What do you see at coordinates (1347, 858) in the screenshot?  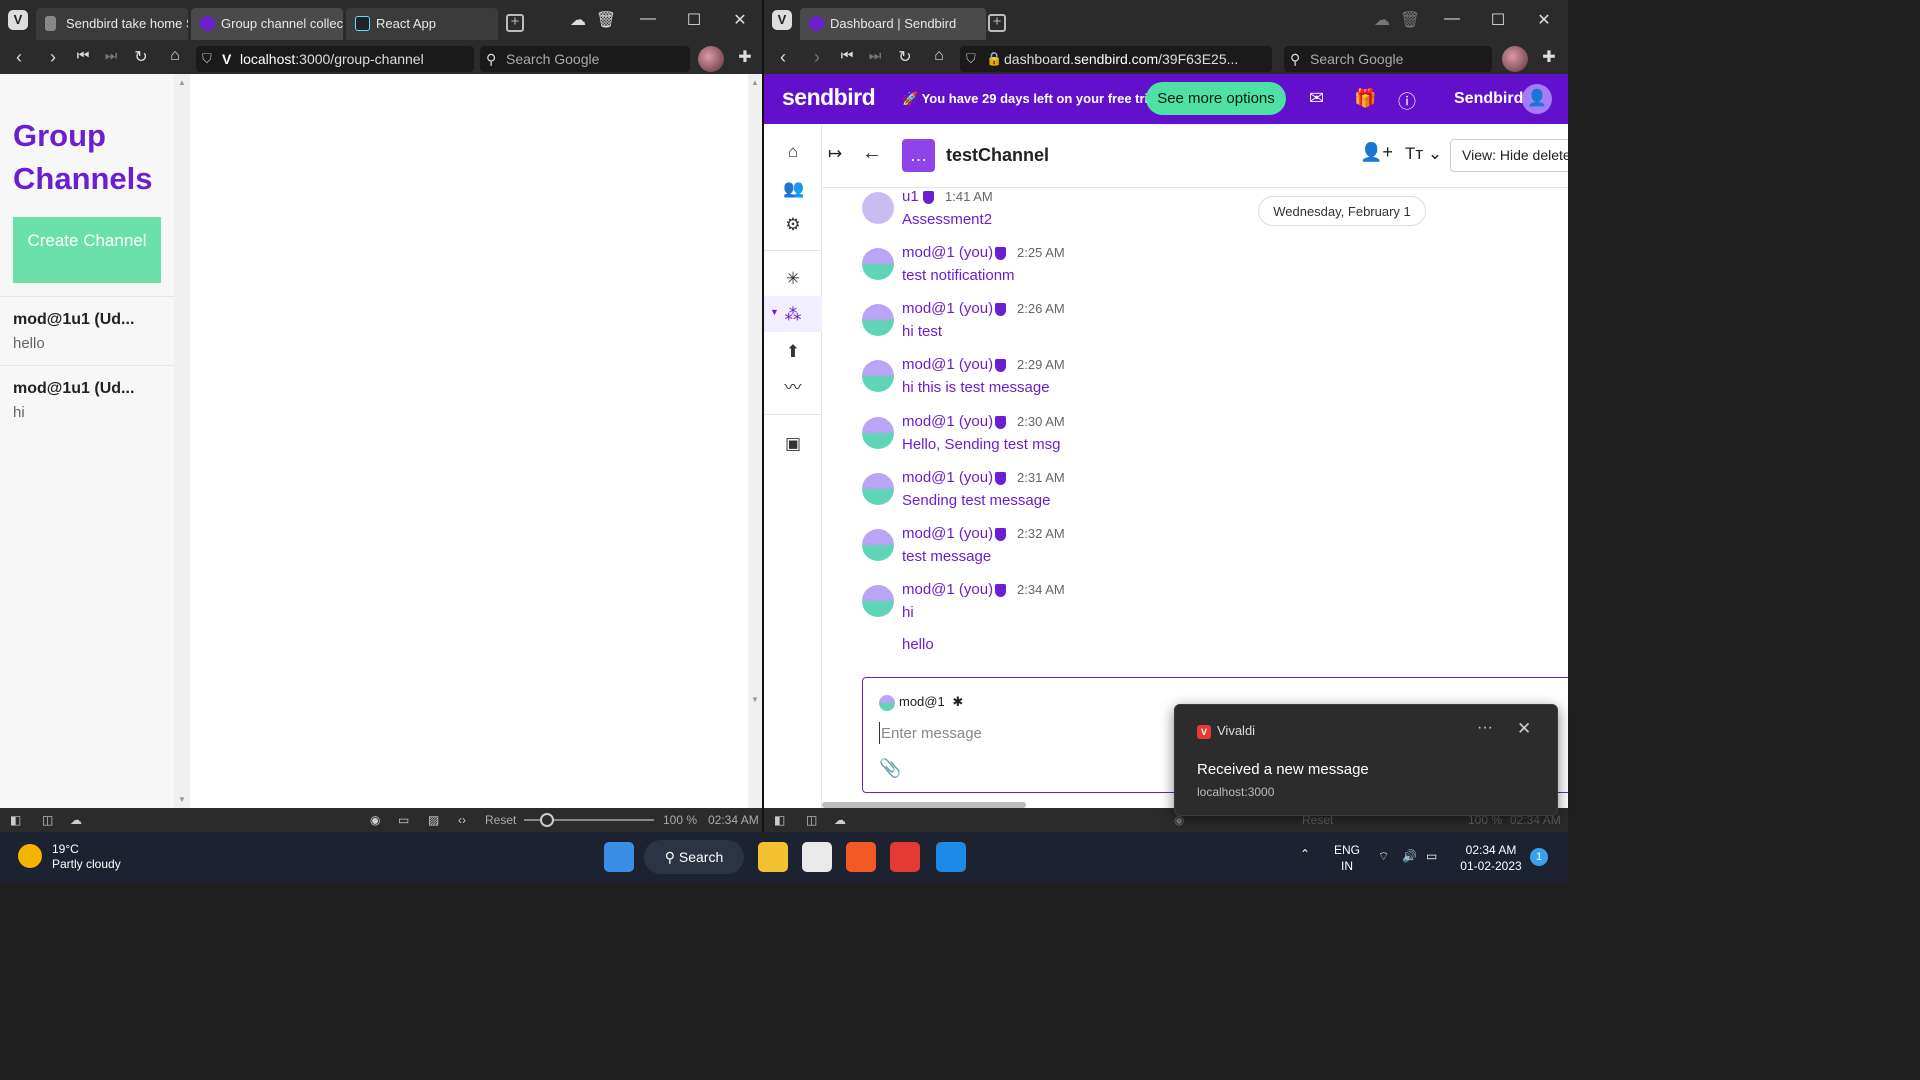 I see `language-indicator: ENG IN` at bounding box center [1347, 858].